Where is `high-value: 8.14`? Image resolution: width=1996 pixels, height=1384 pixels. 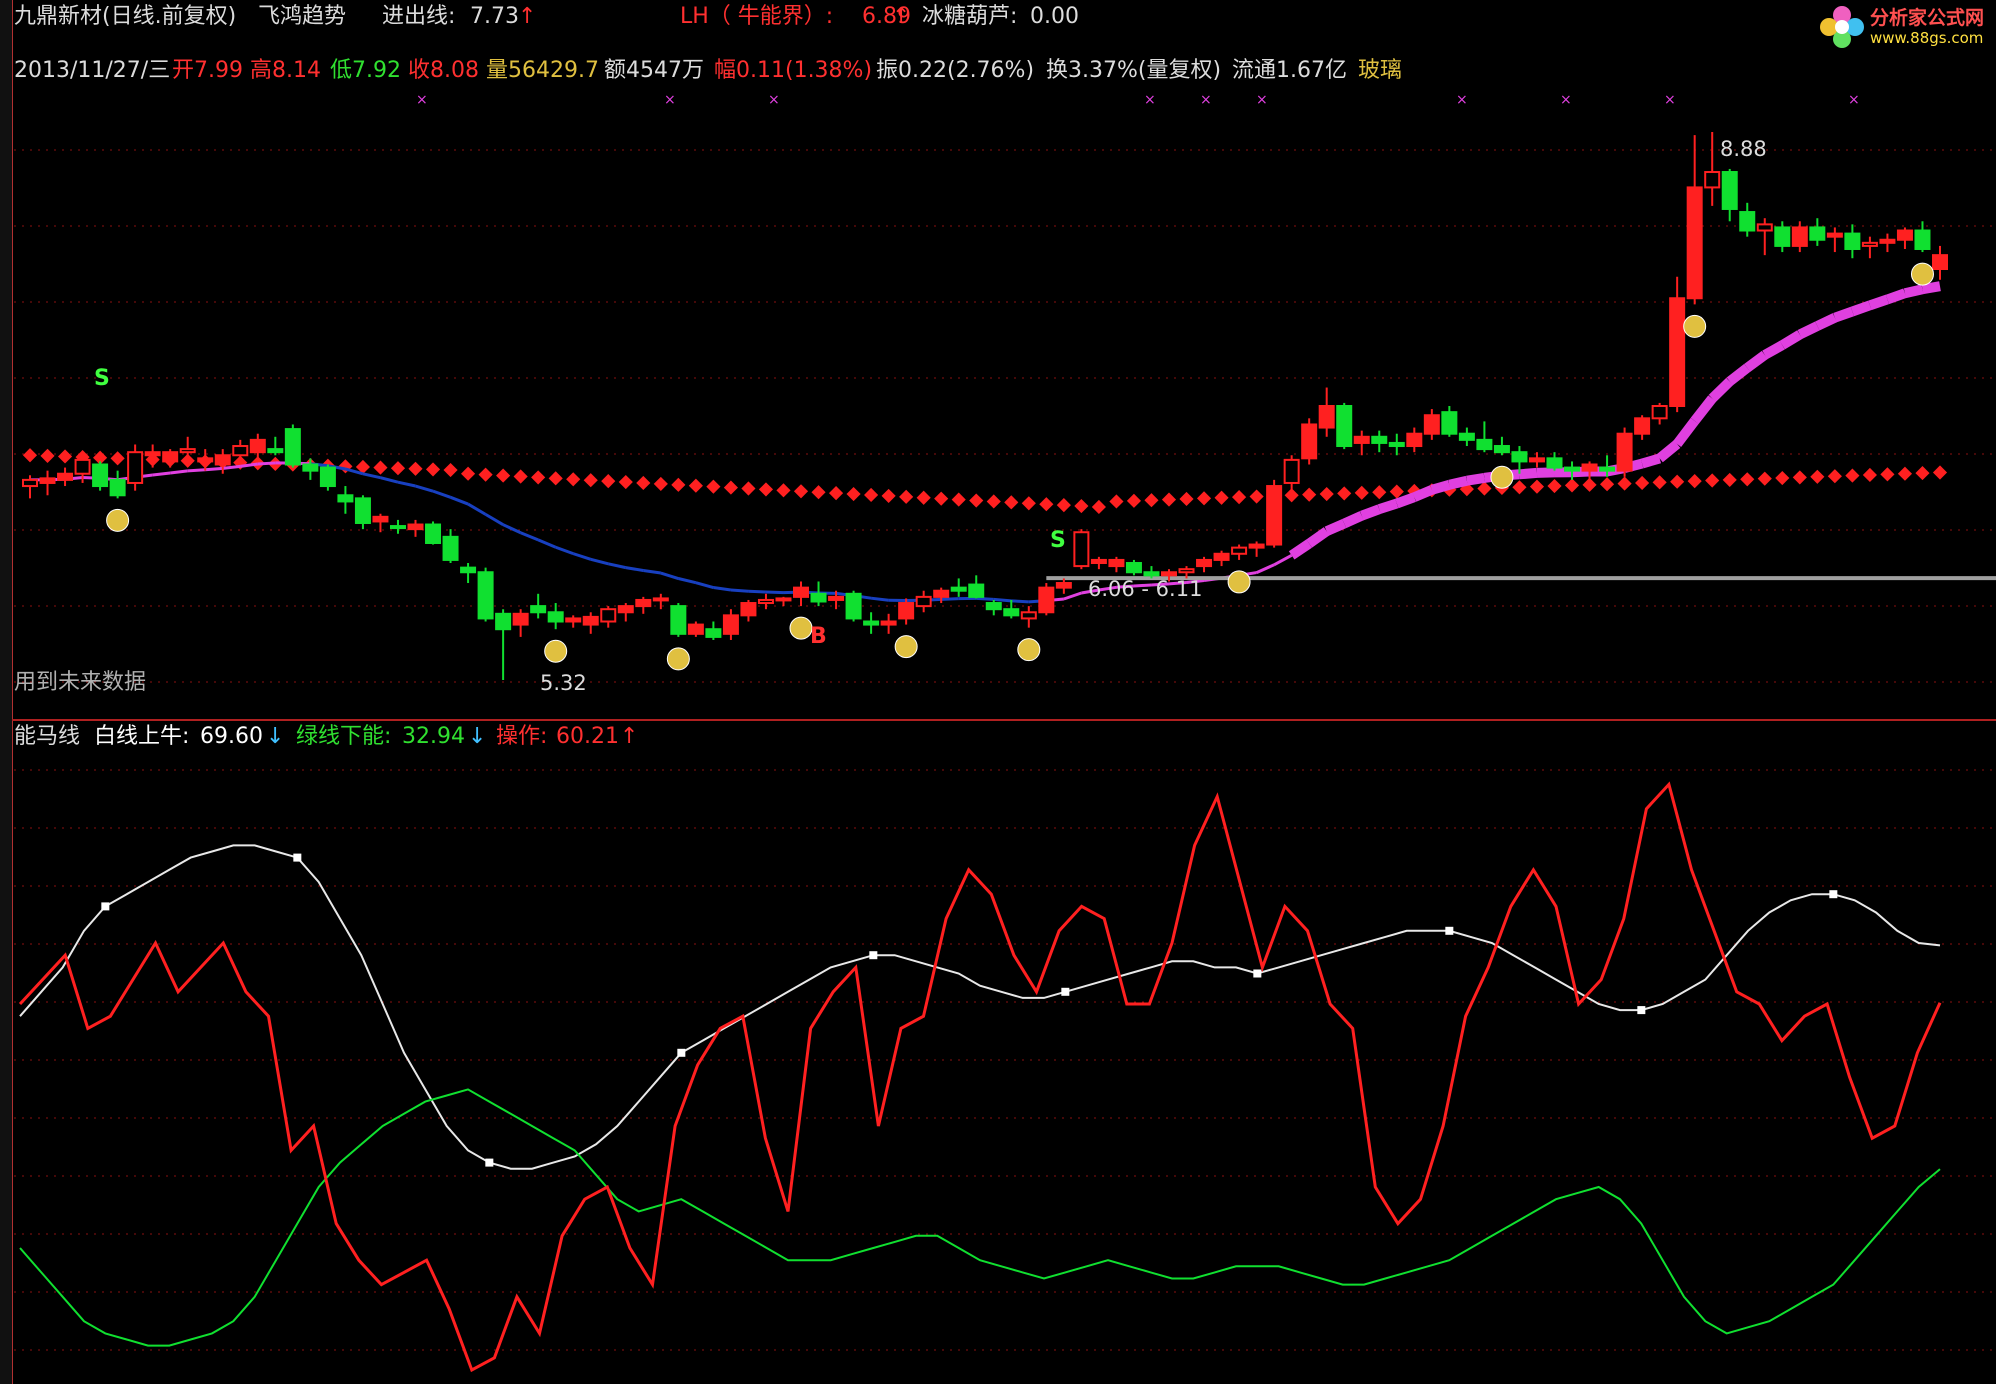
high-value: 8.14 is located at coordinates (296, 70).